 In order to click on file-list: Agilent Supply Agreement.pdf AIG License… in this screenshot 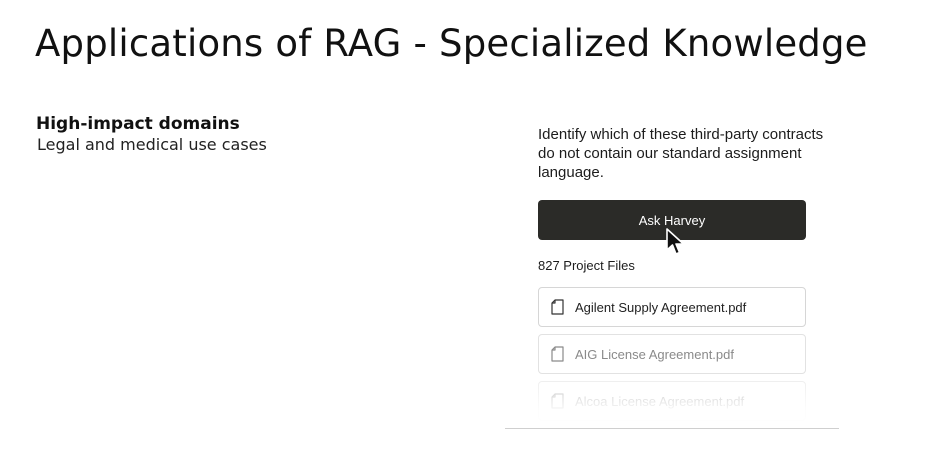, I will do `click(672, 357)`.